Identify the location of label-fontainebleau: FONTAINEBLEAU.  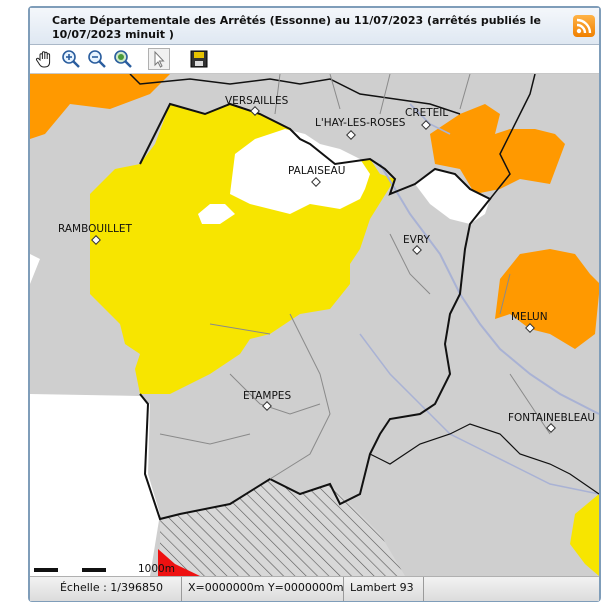
(551, 418).